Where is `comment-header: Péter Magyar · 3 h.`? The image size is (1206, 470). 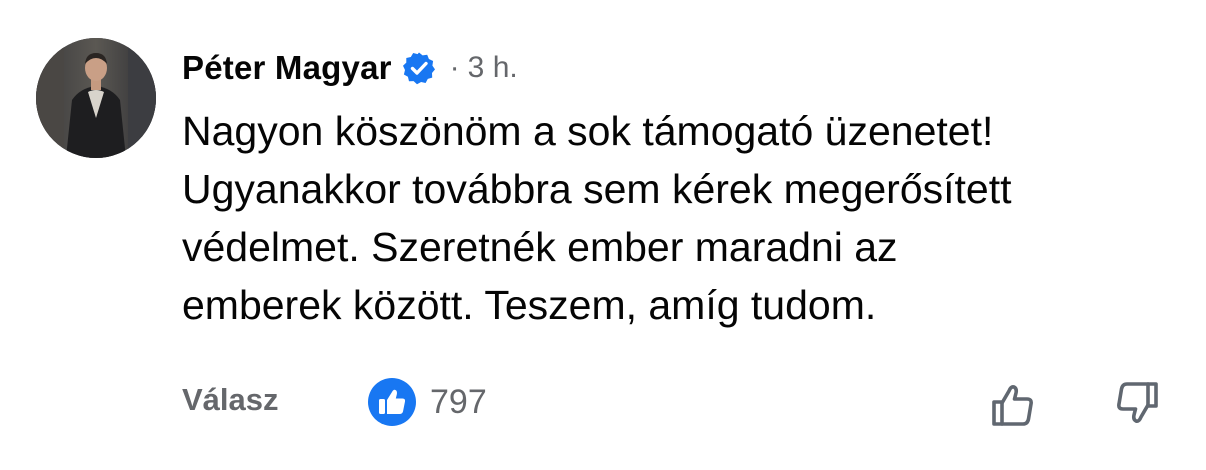
comment-header: Péter Magyar · 3 h. is located at coordinates (350, 68).